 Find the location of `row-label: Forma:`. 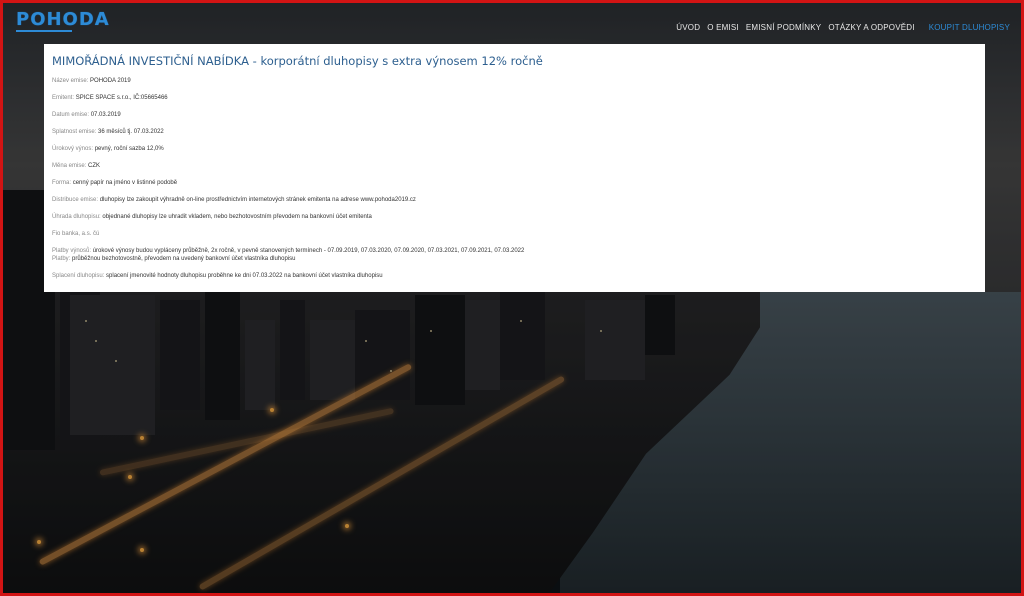

row-label: Forma: is located at coordinates (62, 183).